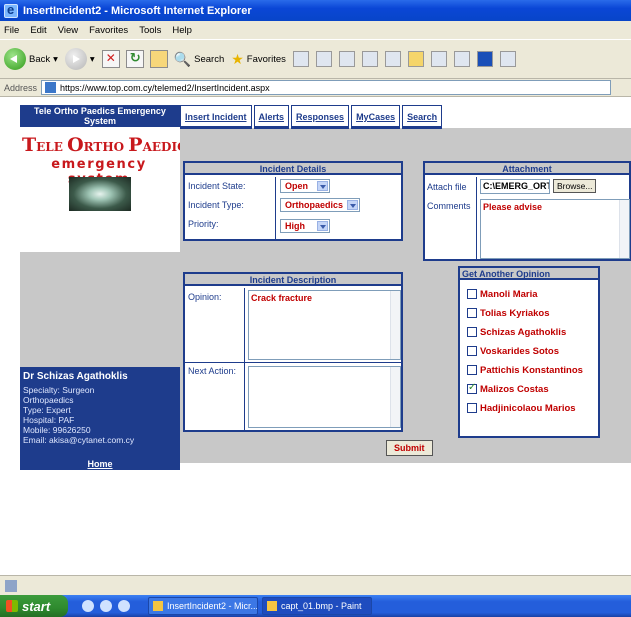 The height and width of the screenshot is (617, 631). I want to click on profile-mobile: Mobile: 99626250, so click(57, 430).